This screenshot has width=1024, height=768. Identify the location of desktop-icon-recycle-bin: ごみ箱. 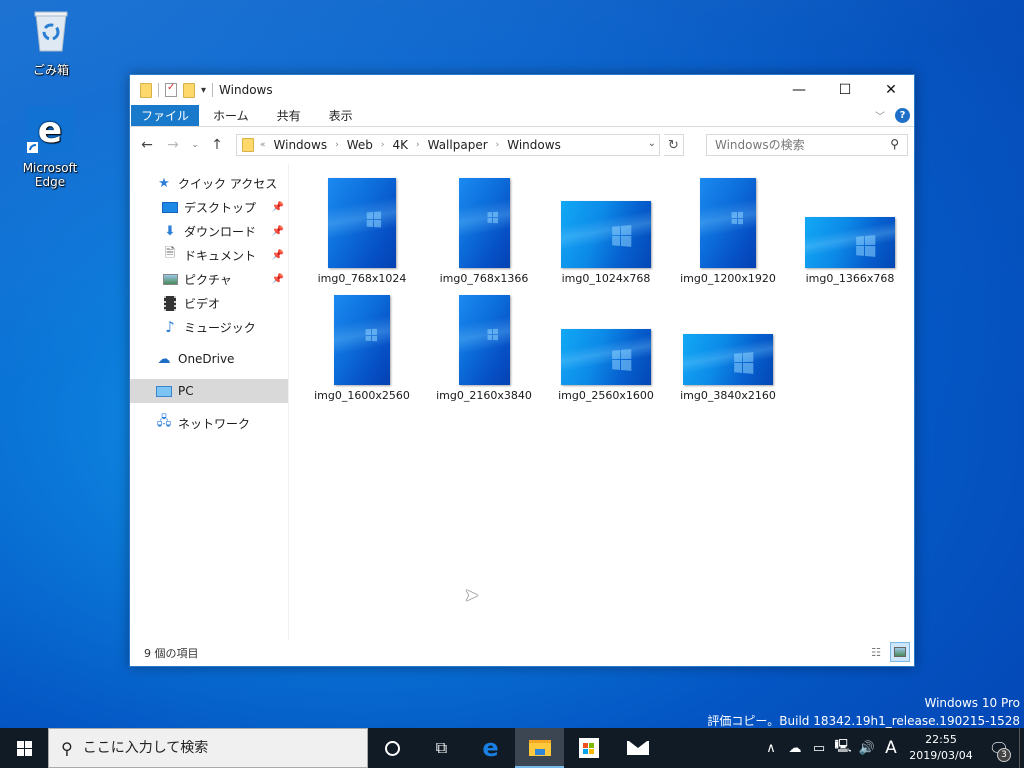
(51, 43).